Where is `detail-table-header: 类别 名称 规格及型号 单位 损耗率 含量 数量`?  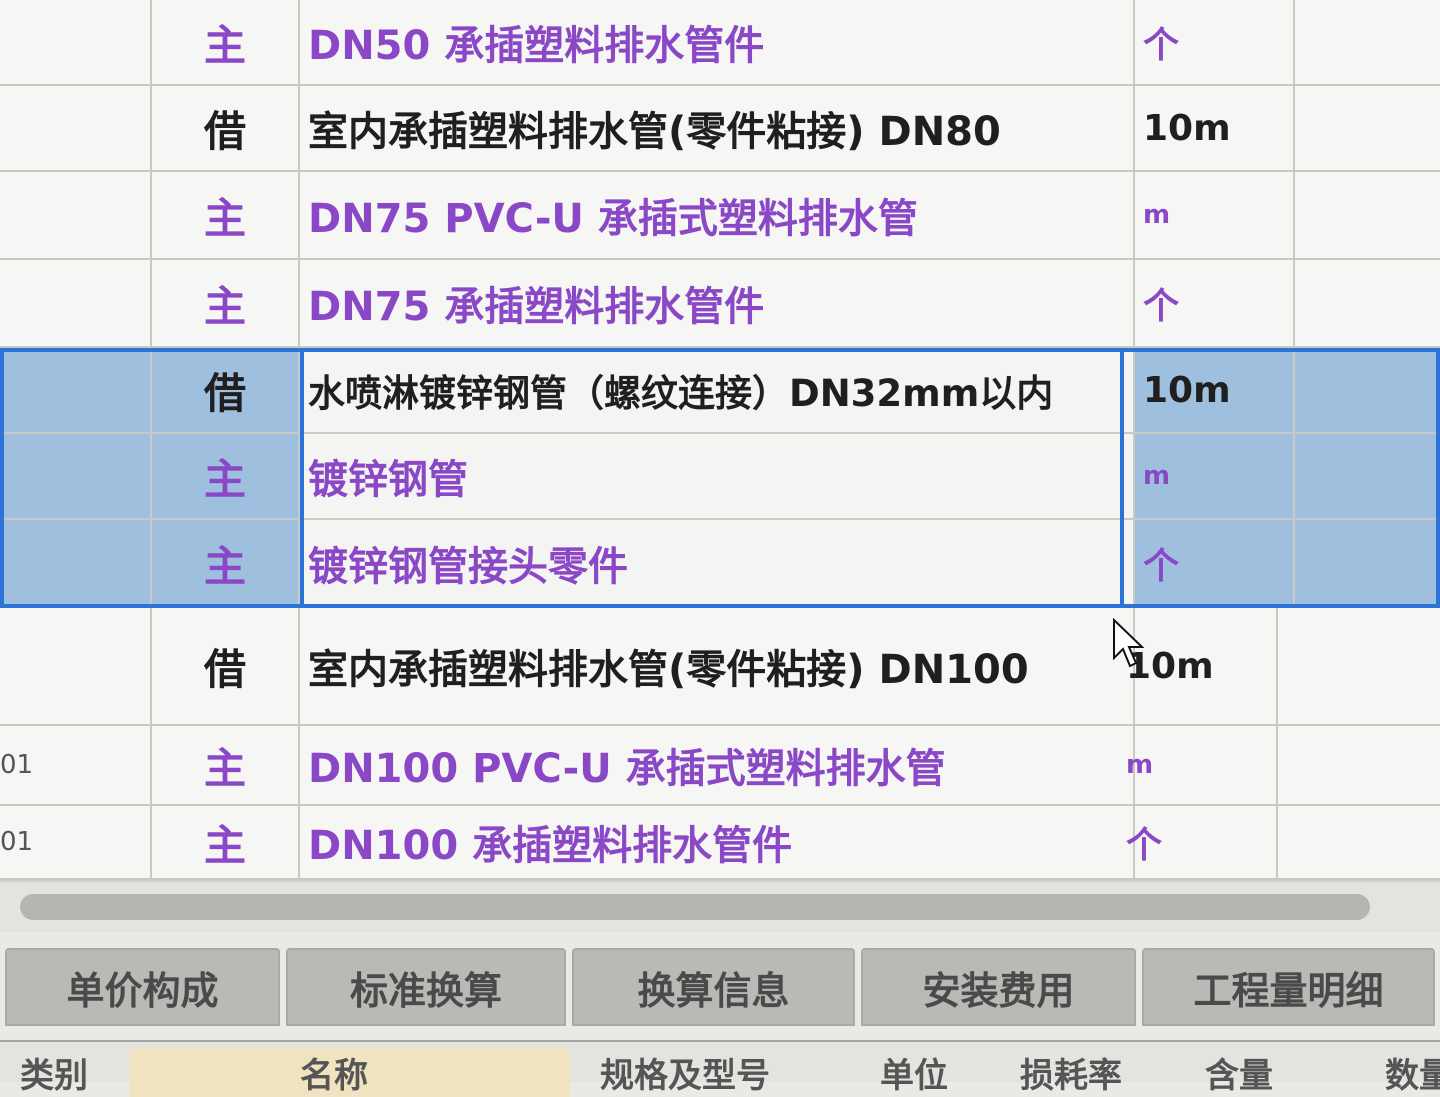 detail-table-header: 类别 名称 规格及型号 单位 损耗率 含量 数量 is located at coordinates (720, 1068).